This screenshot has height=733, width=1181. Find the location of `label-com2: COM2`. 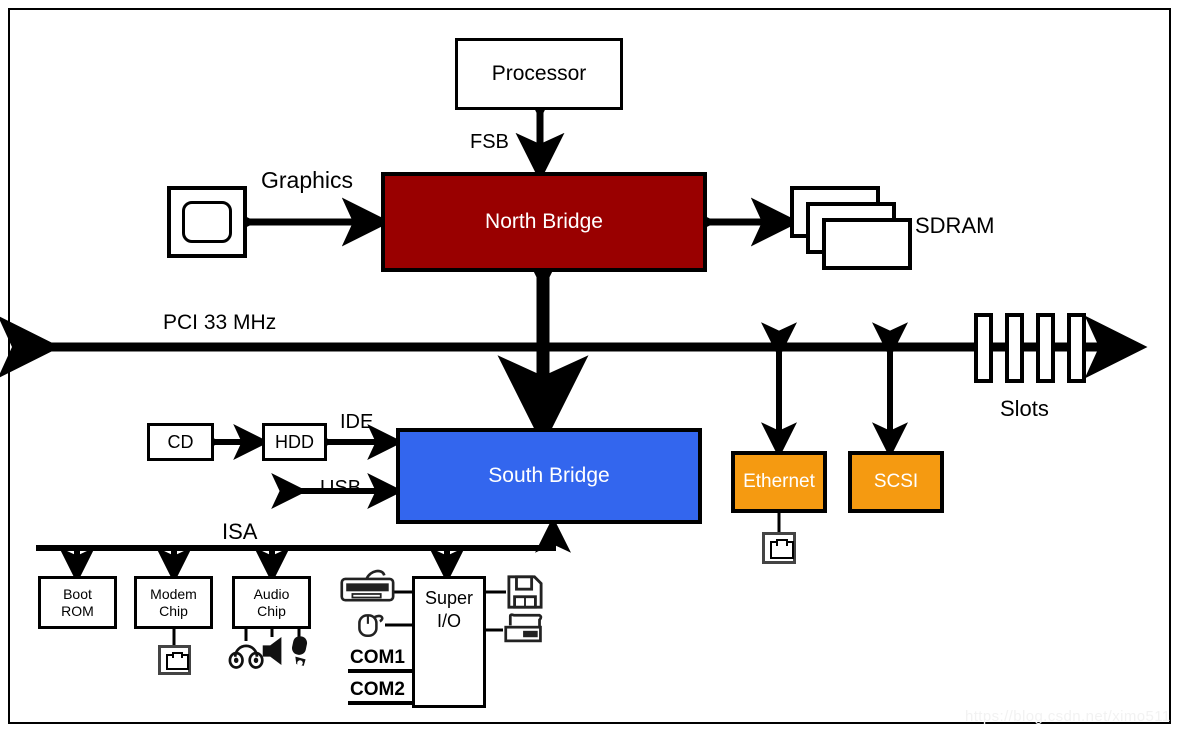

label-com2: COM2 is located at coordinates (377, 689).